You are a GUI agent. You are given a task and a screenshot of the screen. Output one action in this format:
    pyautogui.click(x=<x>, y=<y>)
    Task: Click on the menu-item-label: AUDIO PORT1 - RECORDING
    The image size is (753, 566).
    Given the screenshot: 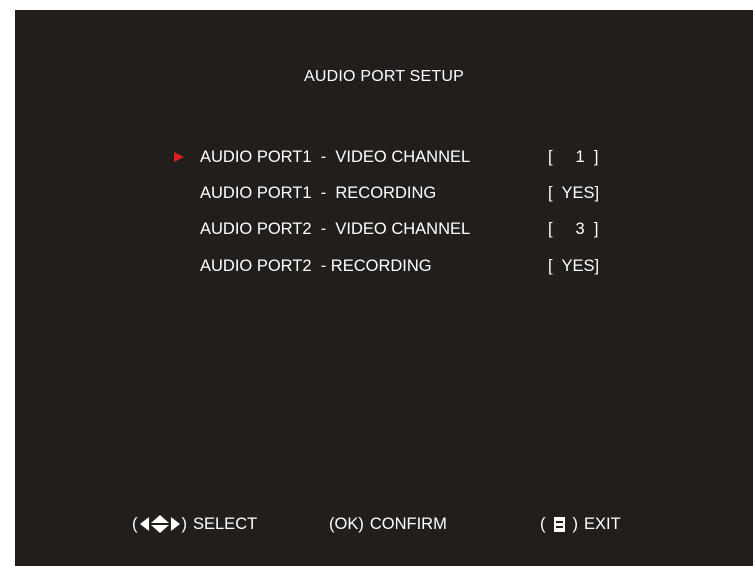 What is the action you would take?
    pyautogui.click(x=318, y=193)
    